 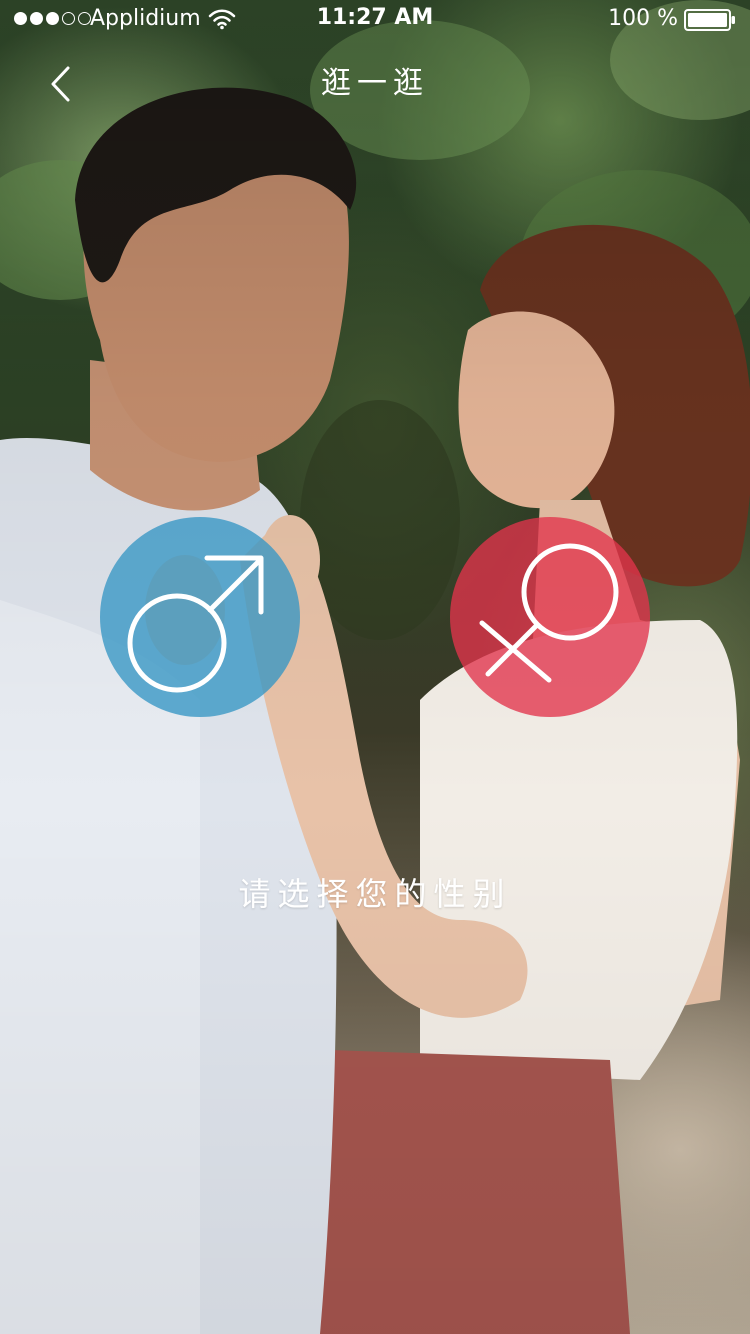 I want to click on female-option-button, so click(x=550, y=617).